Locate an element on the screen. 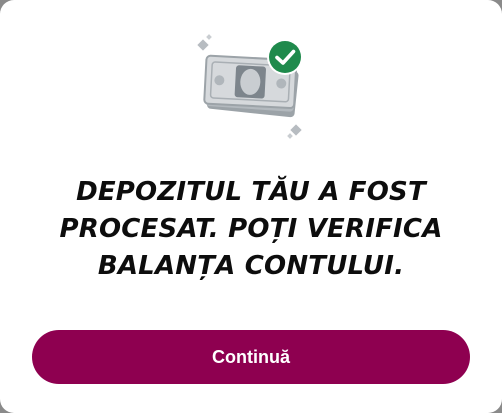 The height and width of the screenshot is (413, 502). cash-stack-icon is located at coordinates (250, 86).